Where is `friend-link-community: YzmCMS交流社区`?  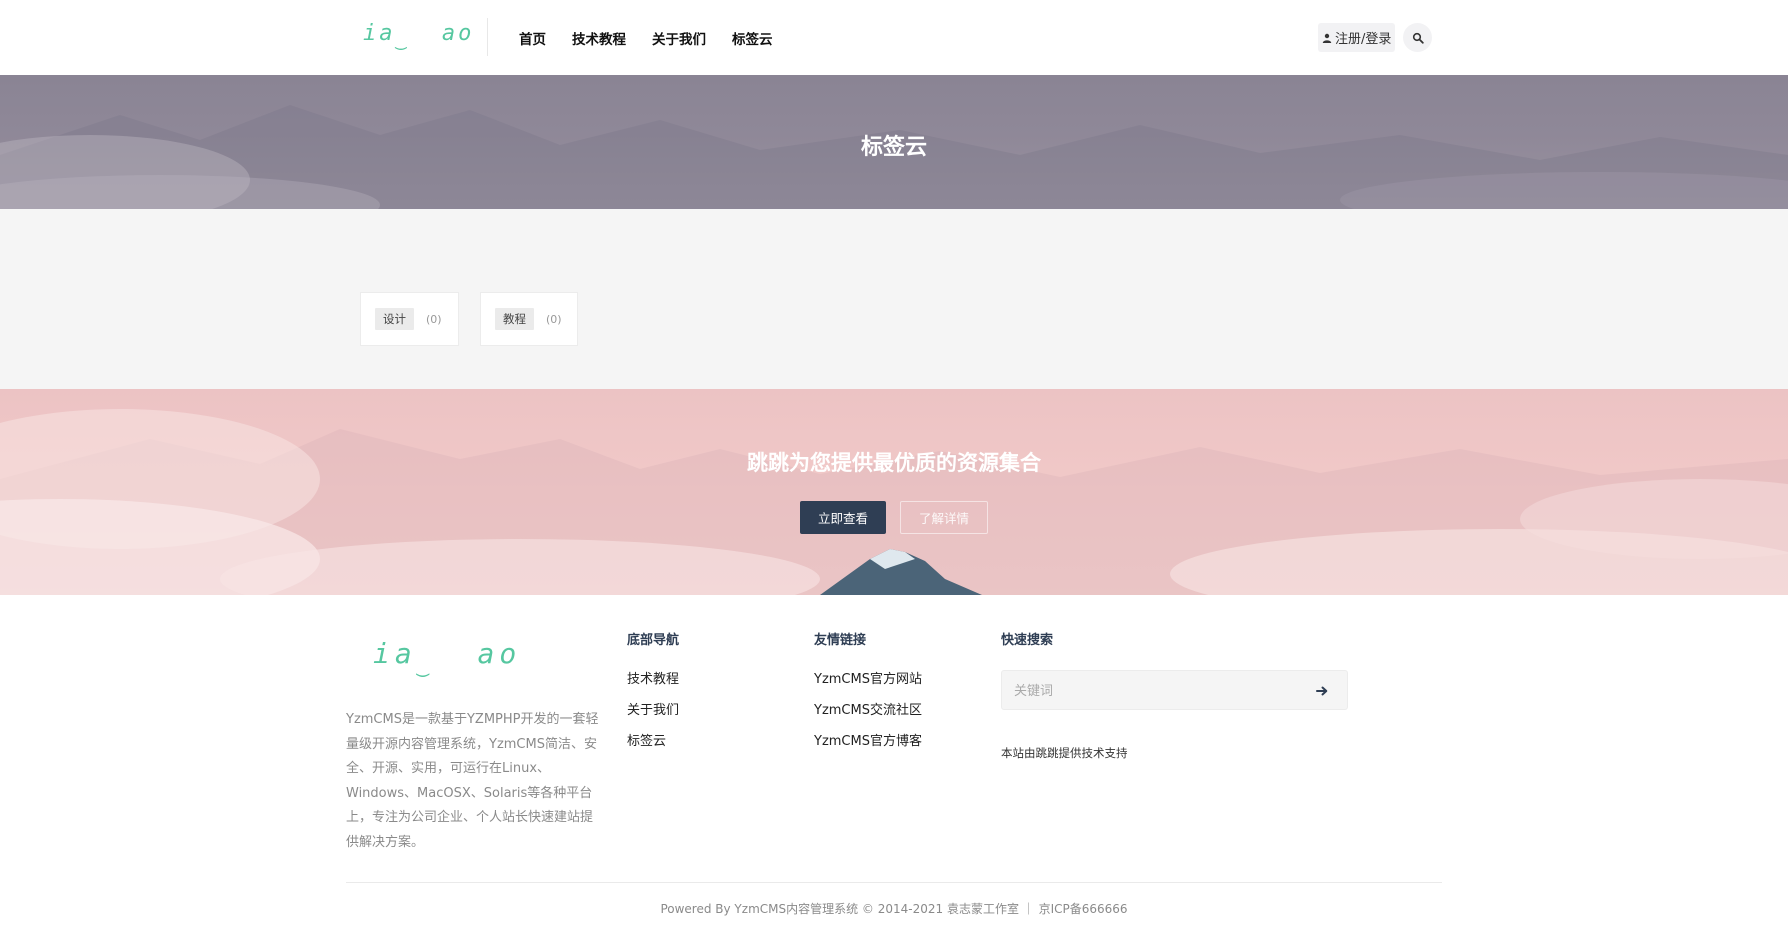
friend-link-community: YzmCMS交流社区 is located at coordinates (868, 711).